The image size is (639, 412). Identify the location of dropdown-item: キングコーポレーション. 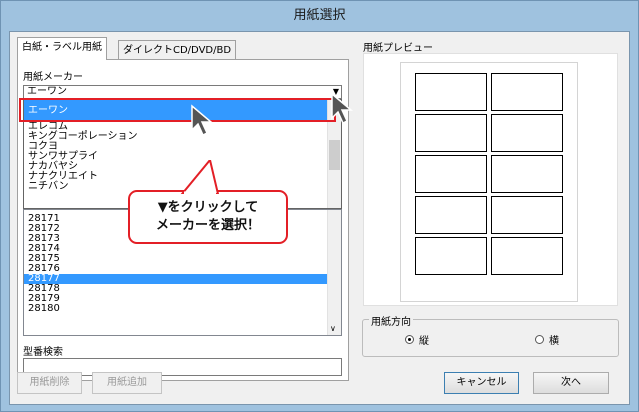
(182, 137).